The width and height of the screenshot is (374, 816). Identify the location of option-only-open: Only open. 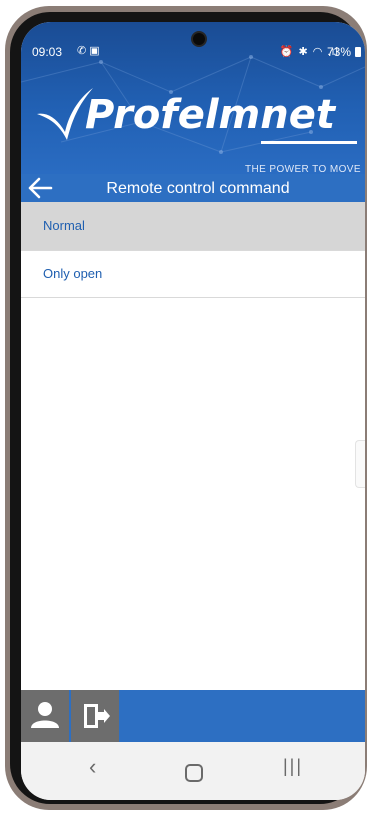
(193, 274).